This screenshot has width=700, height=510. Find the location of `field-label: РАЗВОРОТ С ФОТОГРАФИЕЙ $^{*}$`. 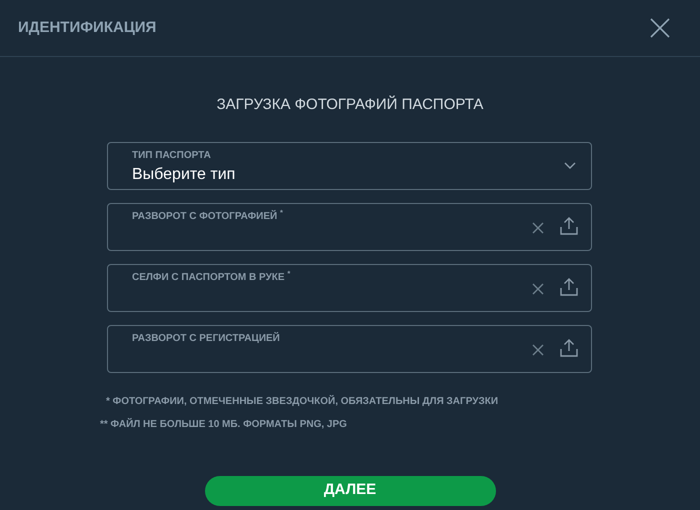

field-label: РАЗВОРОТ С ФОТОГРАФИЕЙ $^{*}$ is located at coordinates (207, 216).